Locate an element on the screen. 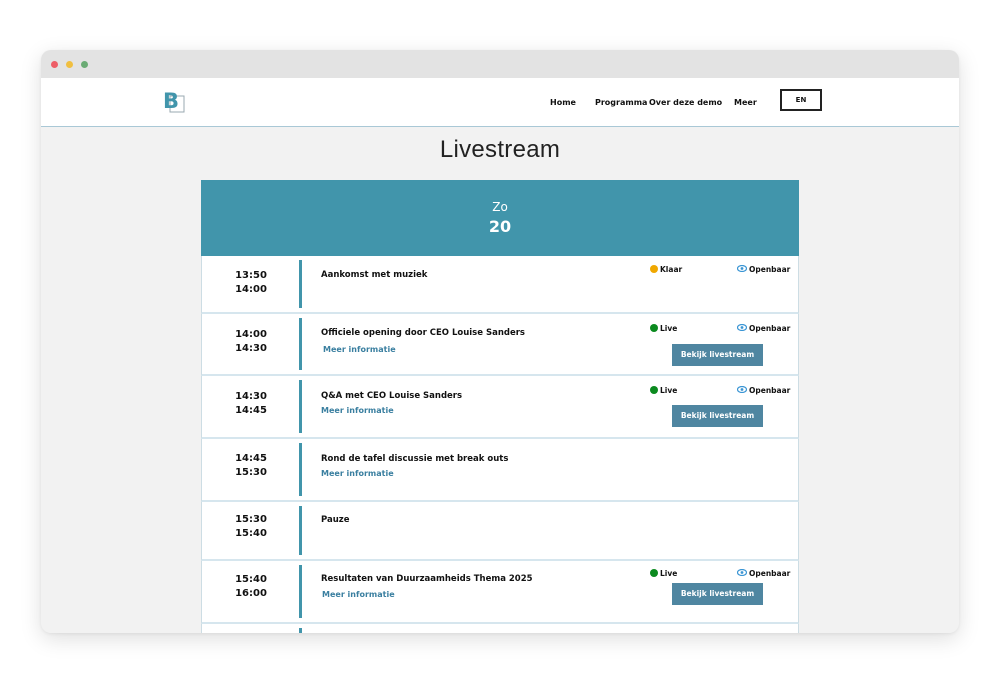 This screenshot has width=1000, height=688. end-time: 15:40 is located at coordinates (251, 533).